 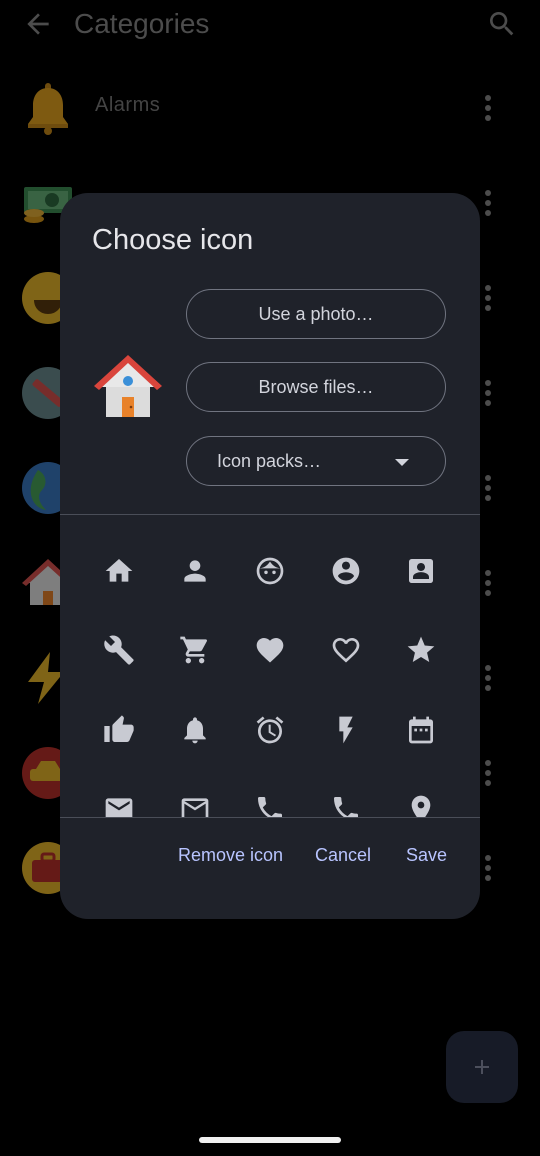 I want to click on star-icon, so click(x=421, y=650).